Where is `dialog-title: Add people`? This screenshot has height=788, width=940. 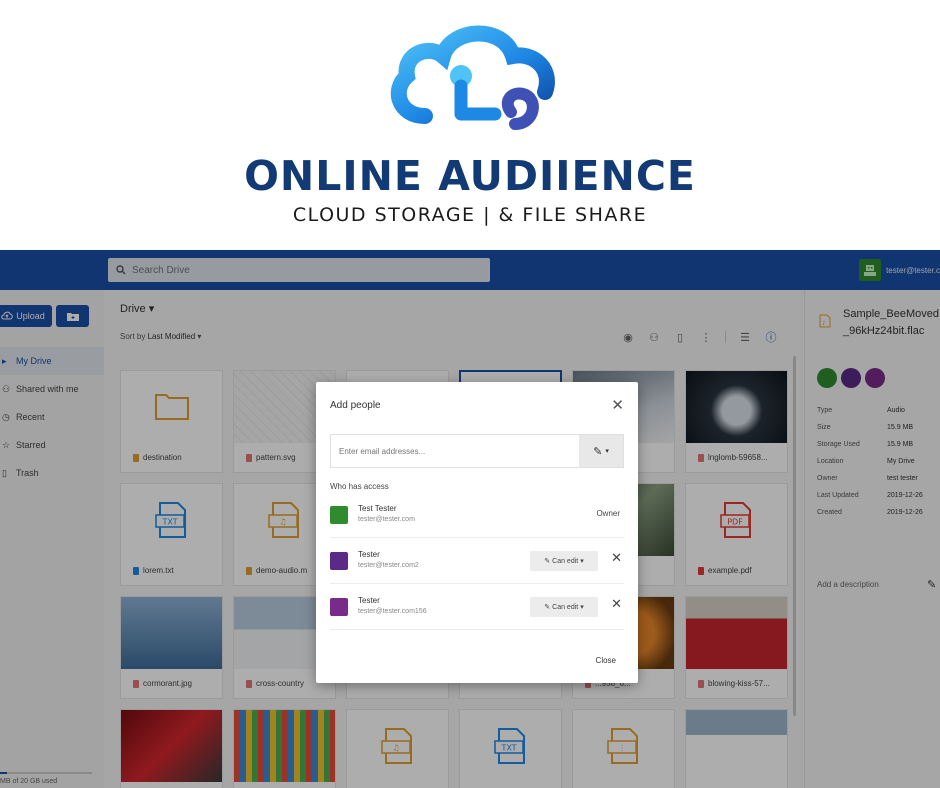 dialog-title: Add people is located at coordinates (355, 405).